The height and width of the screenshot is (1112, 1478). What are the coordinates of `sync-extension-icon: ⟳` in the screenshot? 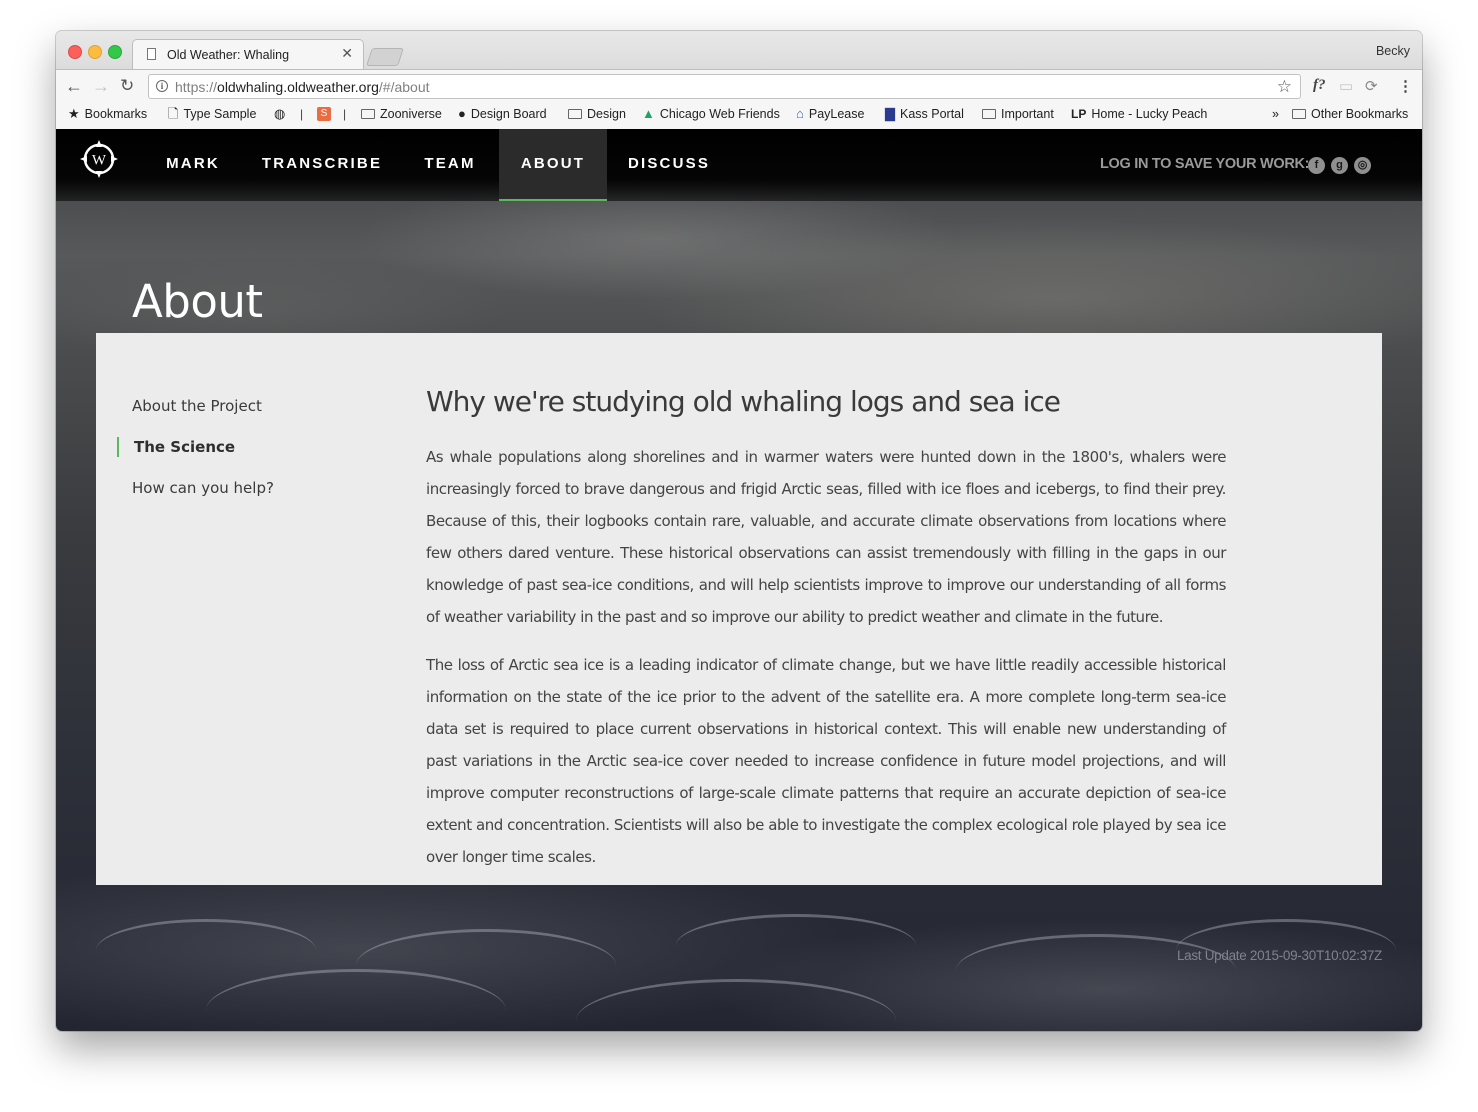 It's located at (1371, 86).